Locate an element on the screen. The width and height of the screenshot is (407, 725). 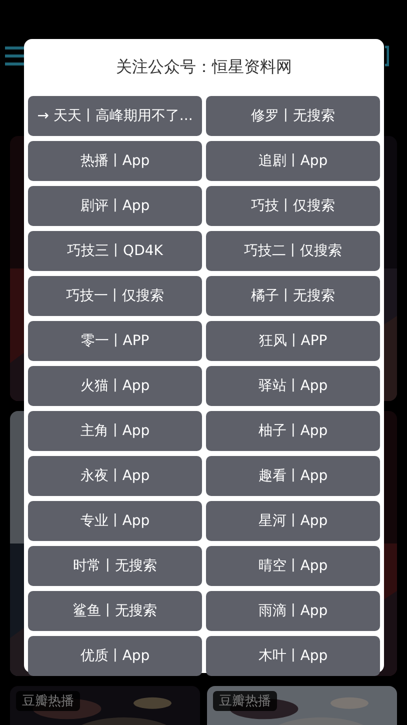
source-button: 雨滴丨App is located at coordinates (293, 611).